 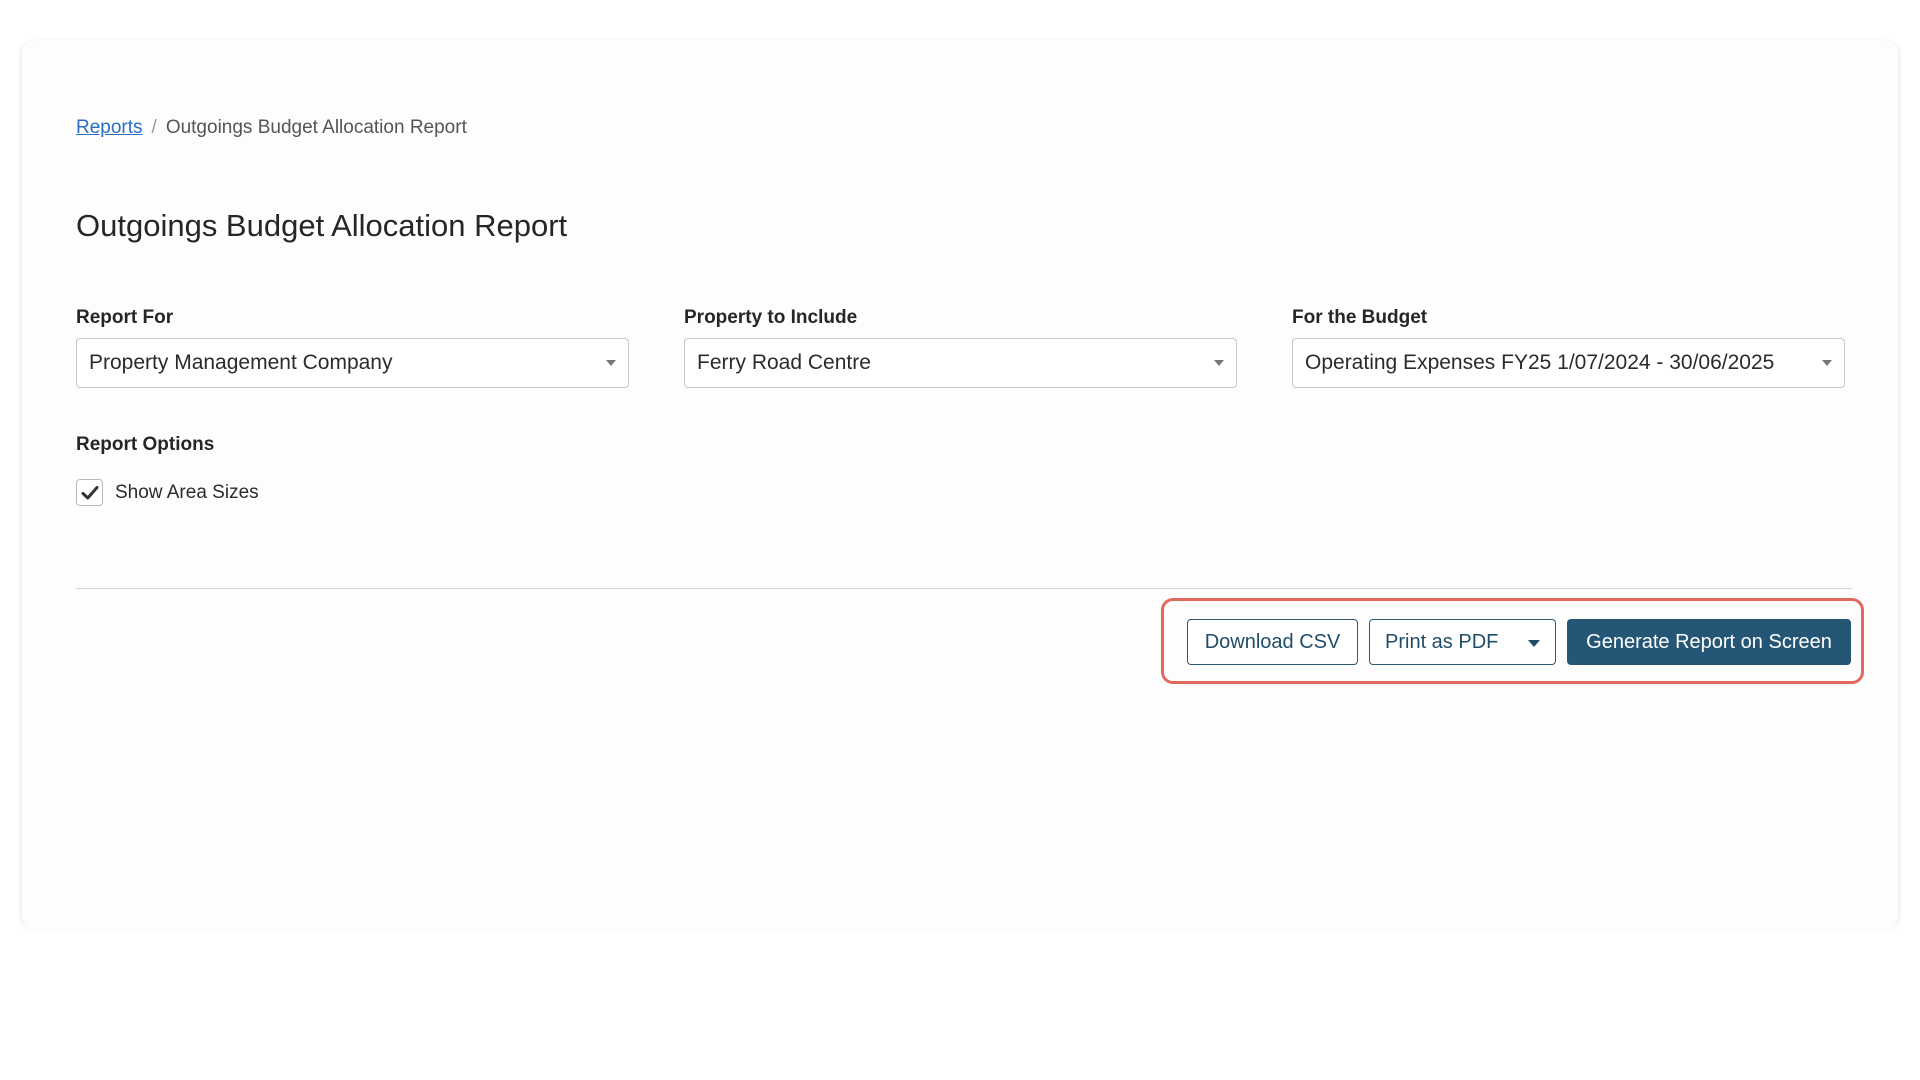 I want to click on checkmark-icon, so click(x=89, y=492).